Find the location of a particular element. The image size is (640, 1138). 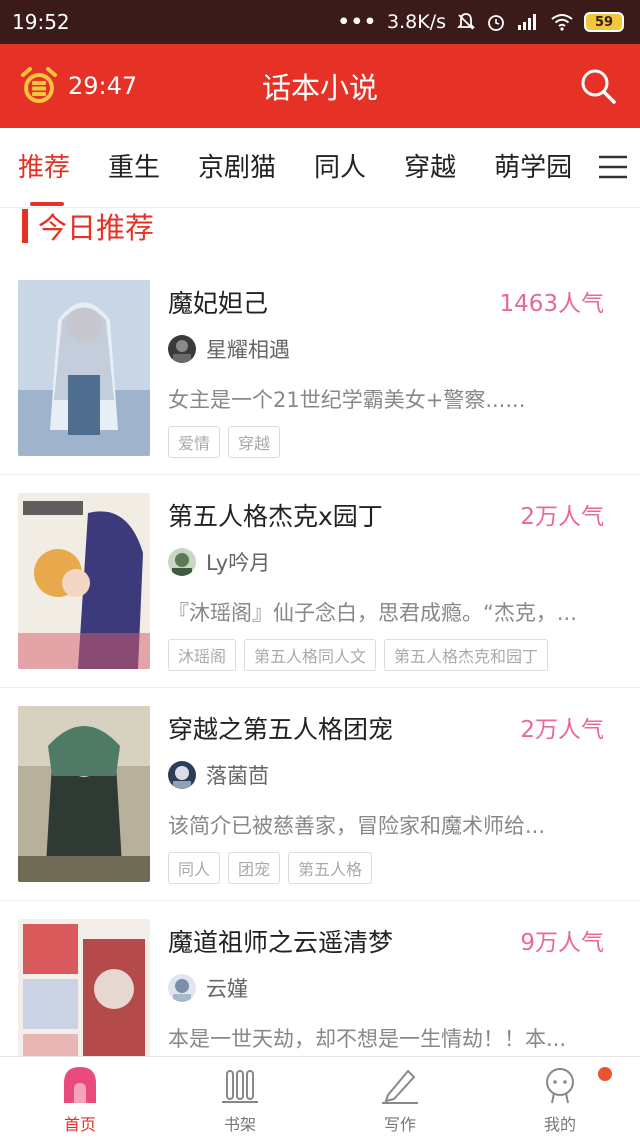

notification-badge is located at coordinates (605, 1074).